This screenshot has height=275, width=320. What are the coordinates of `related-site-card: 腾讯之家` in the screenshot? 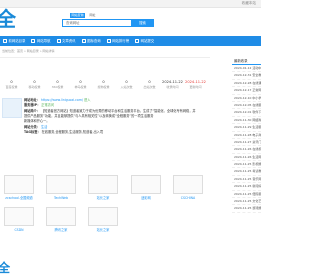 It's located at (61, 219).